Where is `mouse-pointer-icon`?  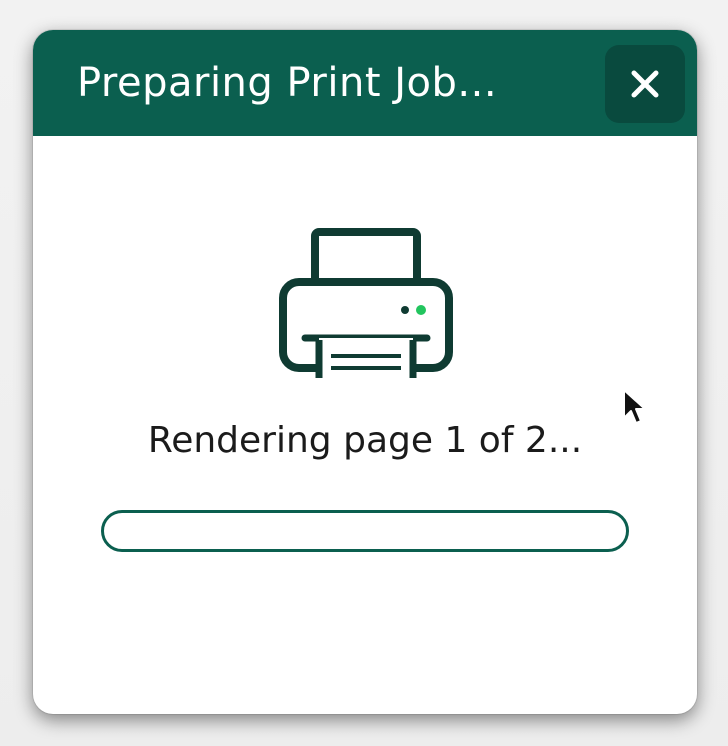 mouse-pointer-icon is located at coordinates (634, 406).